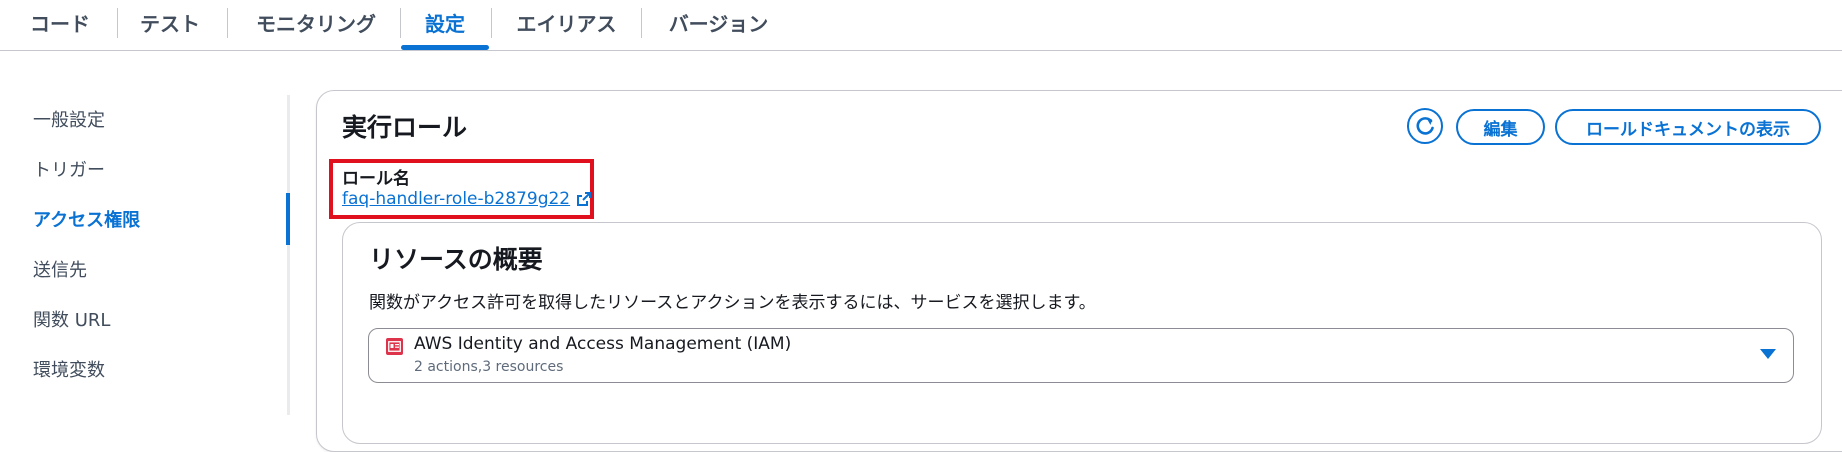 Image resolution: width=1842 pixels, height=452 pixels. What do you see at coordinates (921, 25) in the screenshot?
I see `tab-bar: コード テスト モニタリング 設定 エイリアス バージョン` at bounding box center [921, 25].